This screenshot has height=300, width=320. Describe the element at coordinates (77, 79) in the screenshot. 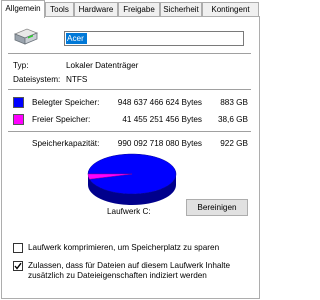

I see `filesystem-value: NTFS` at that location.